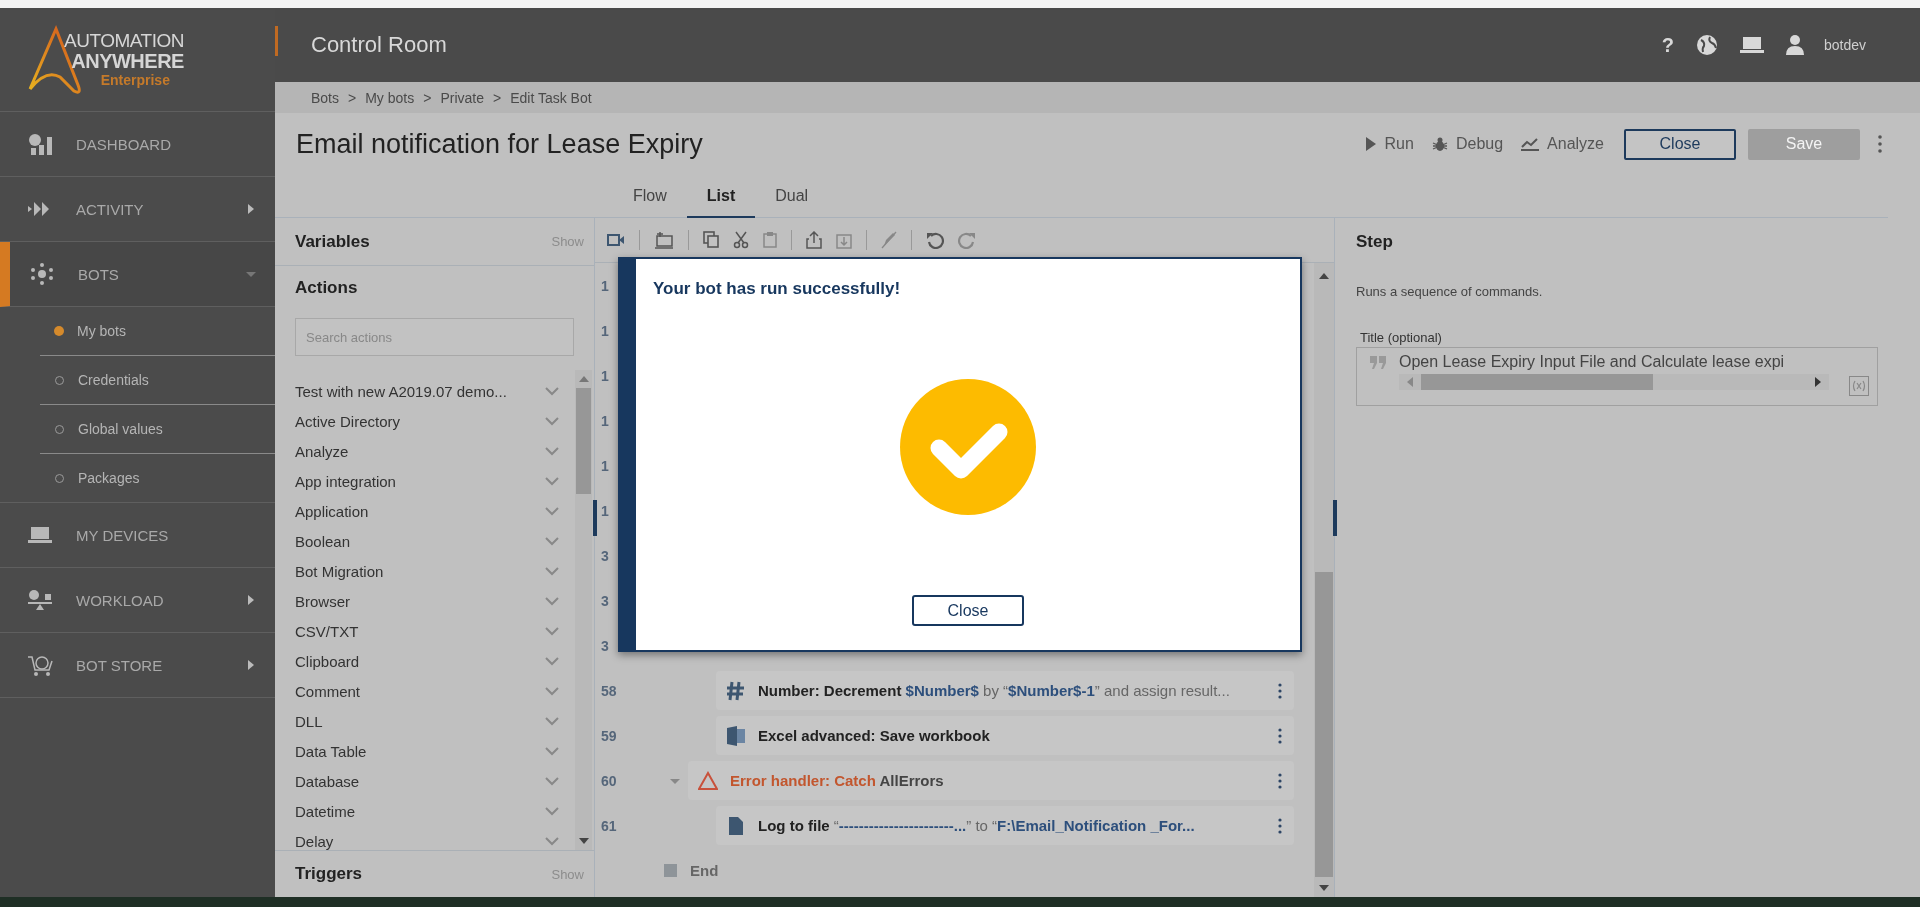 The image size is (1920, 907). Describe the element at coordinates (331, 751) in the screenshot. I see `action-category: Data Table` at that location.